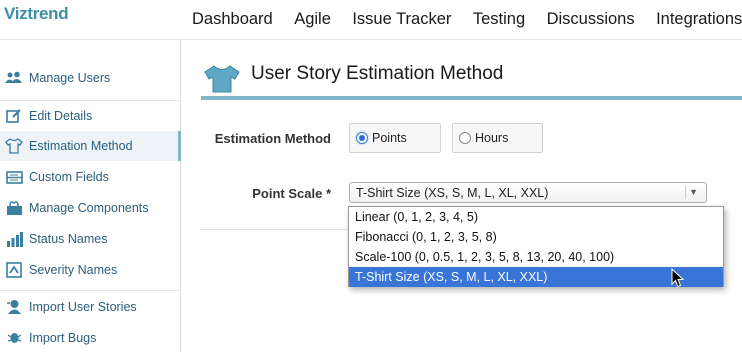 Image resolution: width=742 pixels, height=352 pixels. I want to click on option-linear: Linear (0, 1, 2, 3, 4, 5), so click(536, 217).